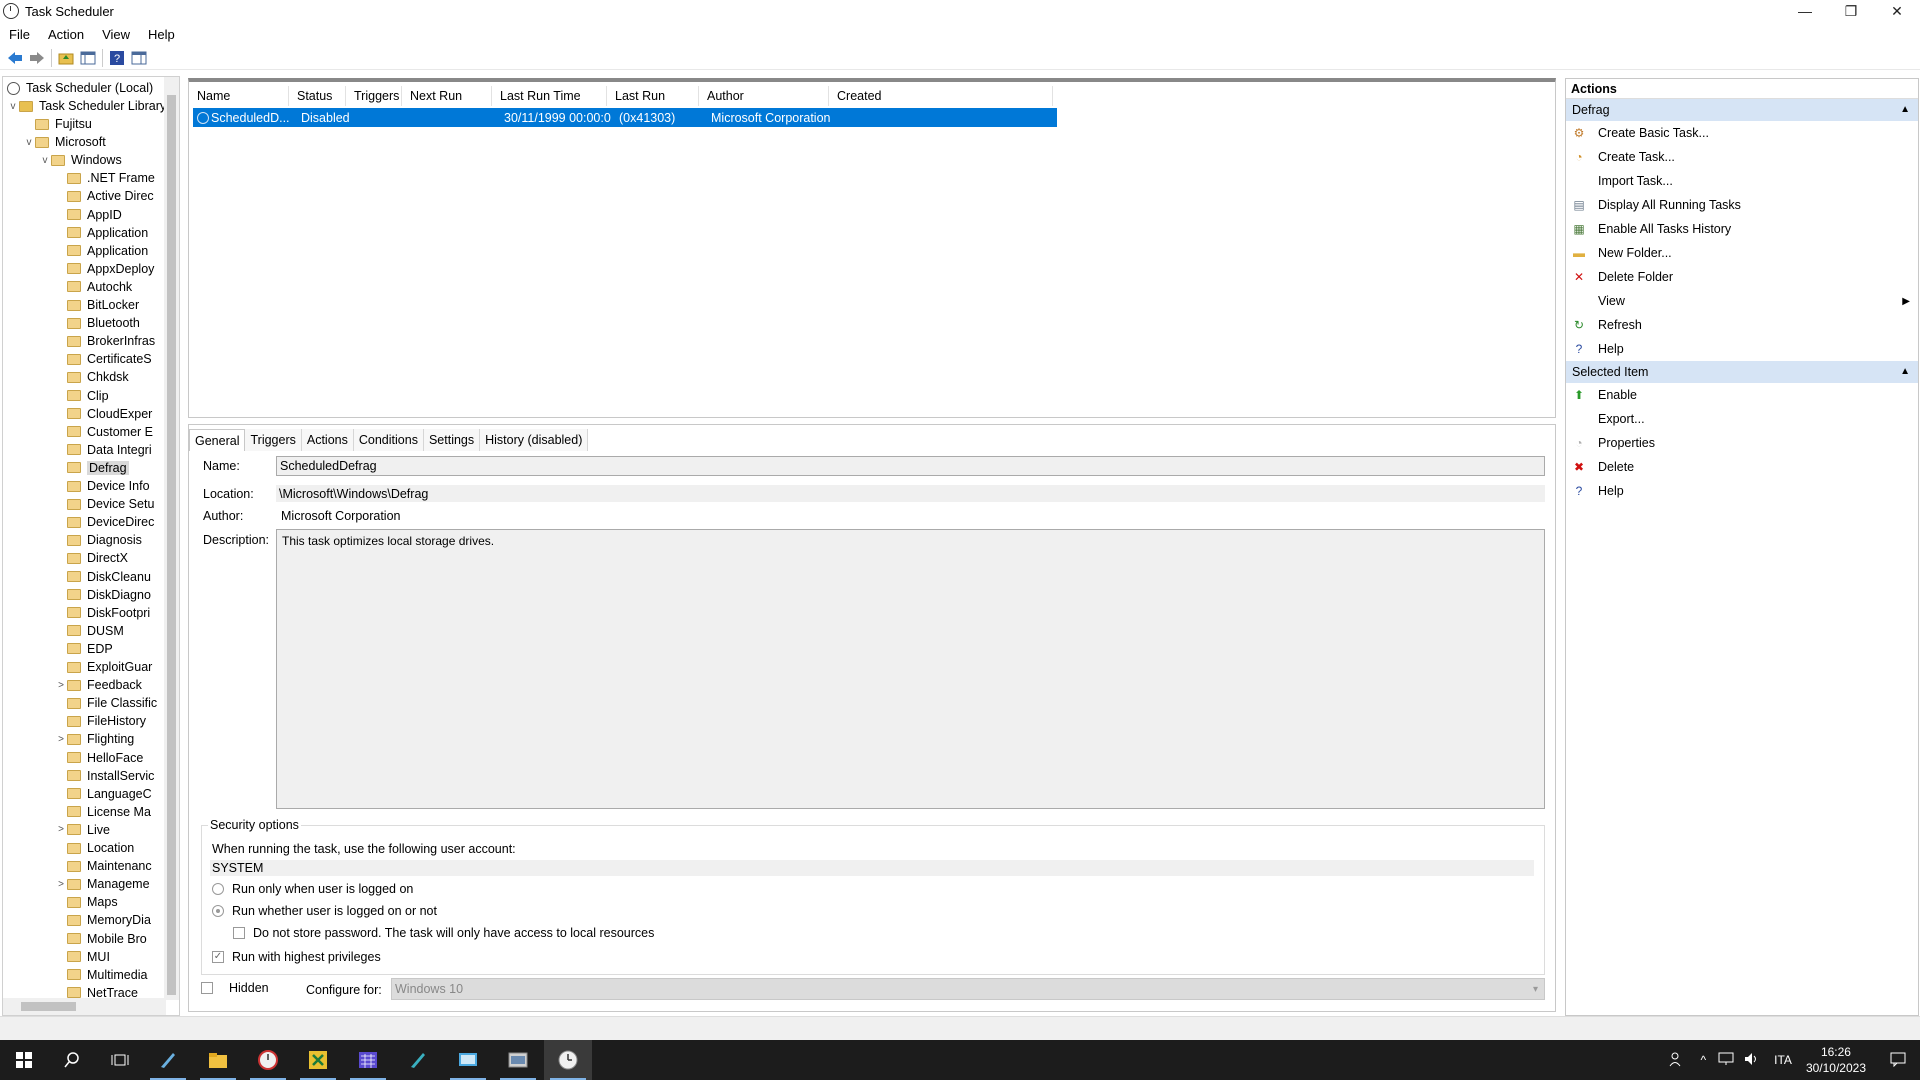  I want to click on tree-item: BrokerInfras, so click(105, 341).